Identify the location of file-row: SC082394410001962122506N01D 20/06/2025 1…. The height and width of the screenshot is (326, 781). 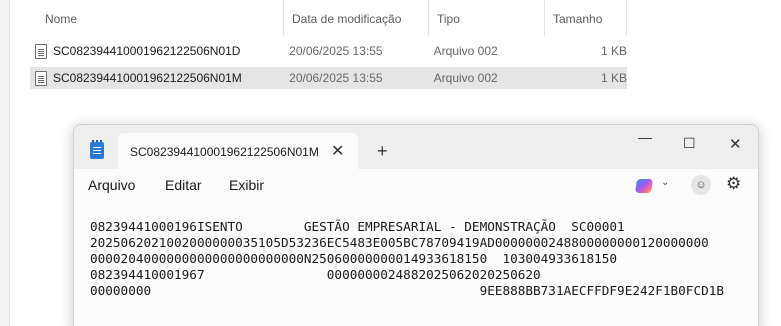
(328, 51).